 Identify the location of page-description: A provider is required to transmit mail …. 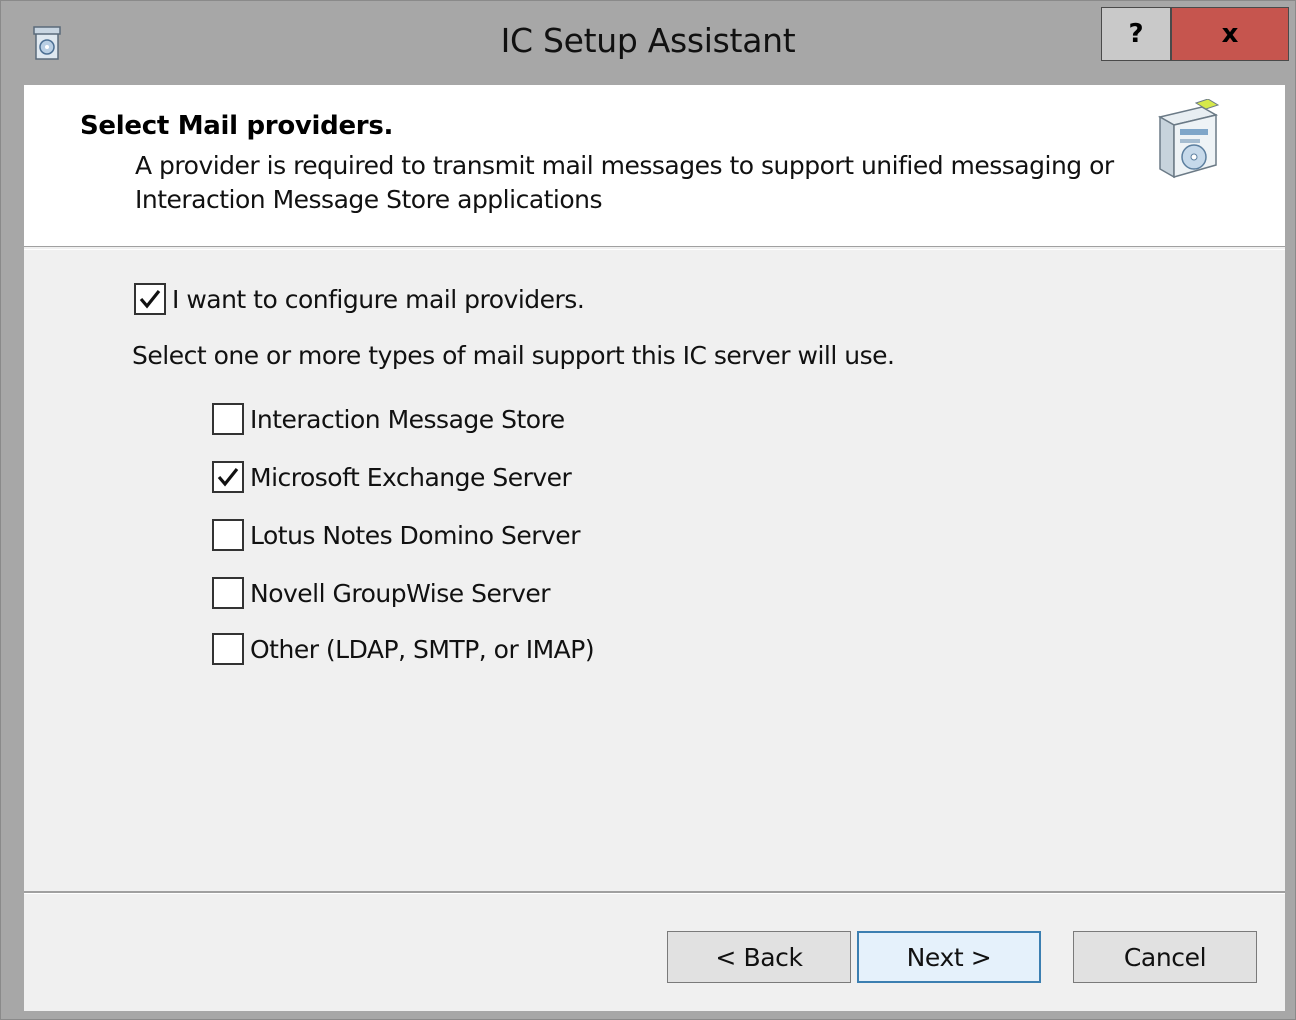
(635, 183).